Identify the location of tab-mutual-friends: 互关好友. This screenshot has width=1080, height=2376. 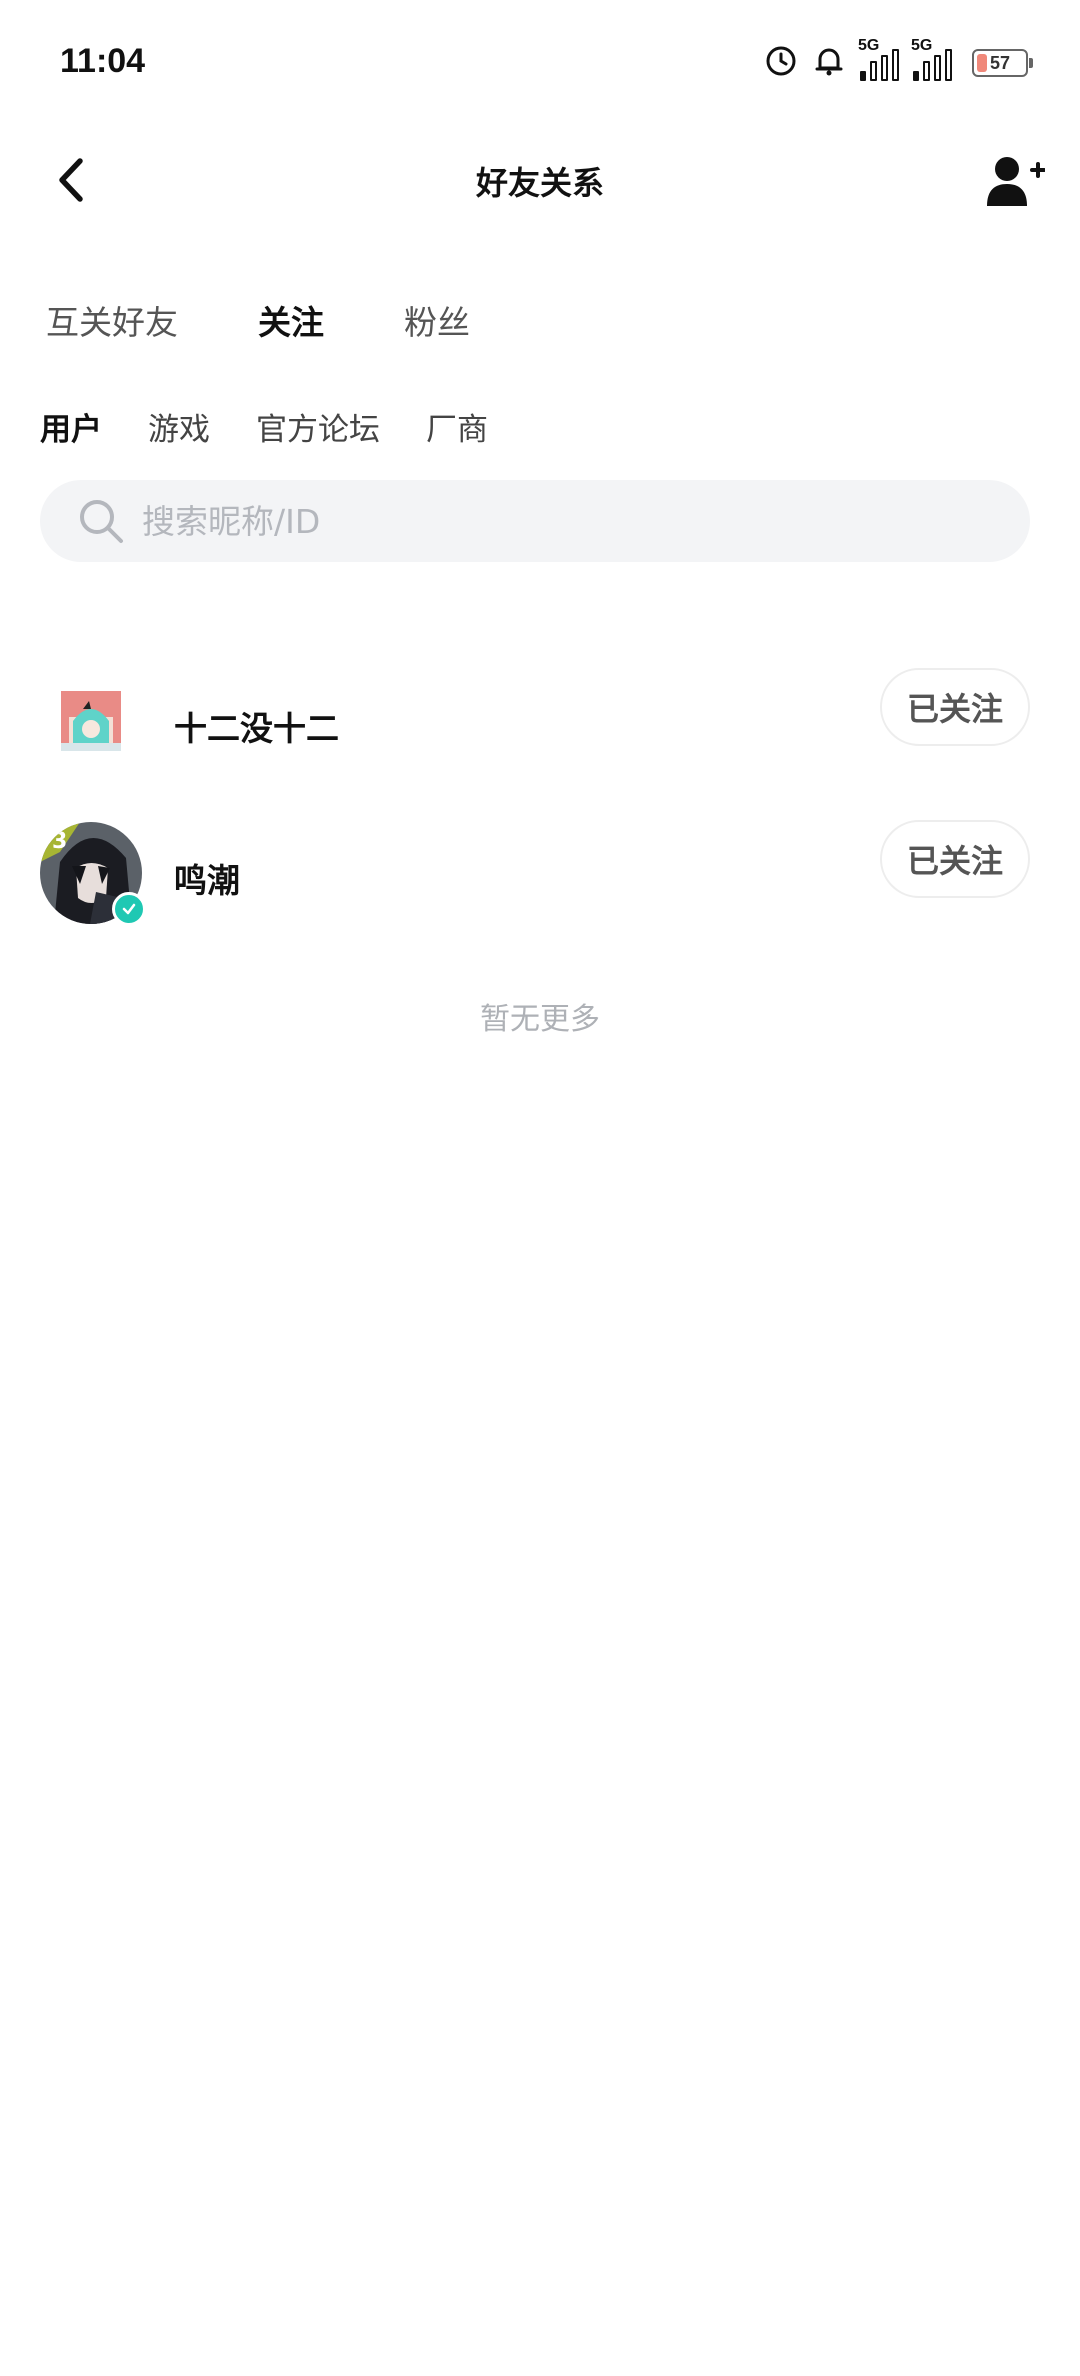
(112, 325).